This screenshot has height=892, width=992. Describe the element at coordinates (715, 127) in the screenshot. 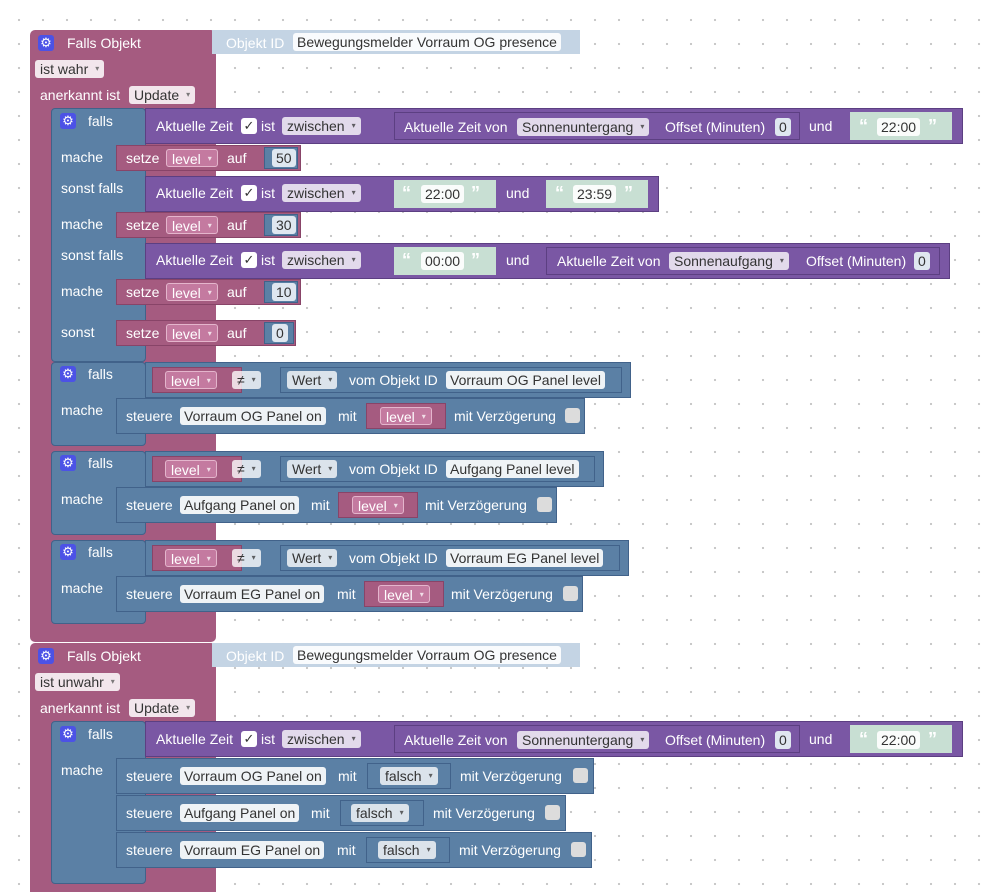

I see `offset-label: Offset (Minuten)` at that location.